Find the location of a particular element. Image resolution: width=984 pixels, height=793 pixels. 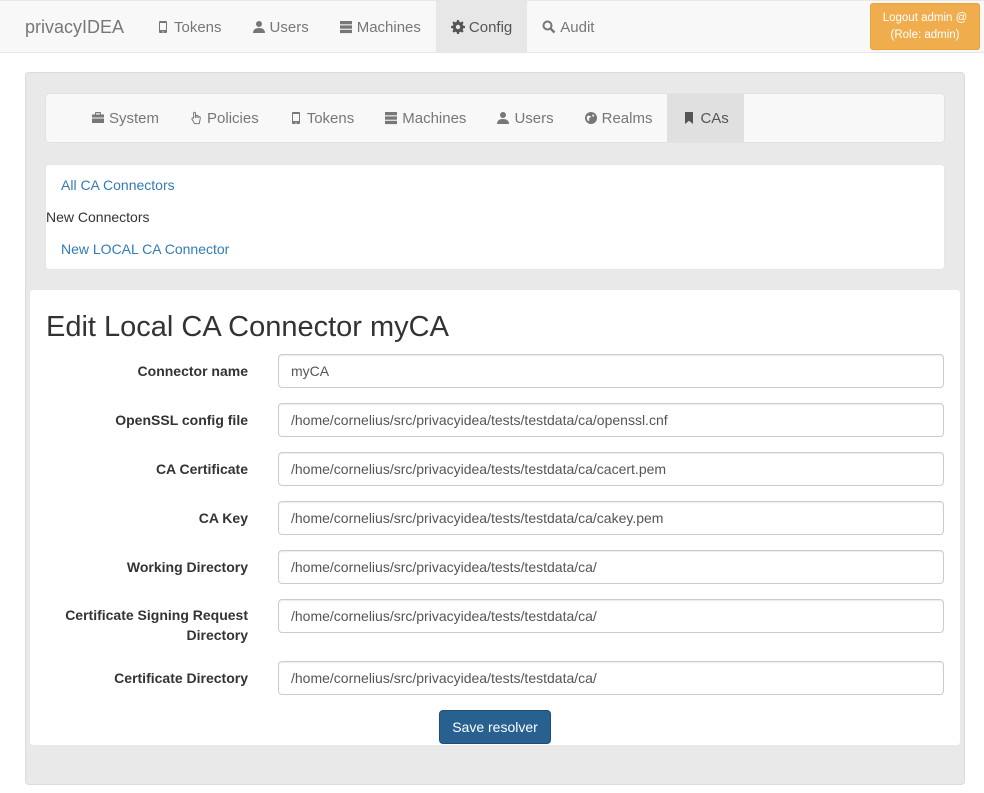

openssl-config-input is located at coordinates (611, 420).